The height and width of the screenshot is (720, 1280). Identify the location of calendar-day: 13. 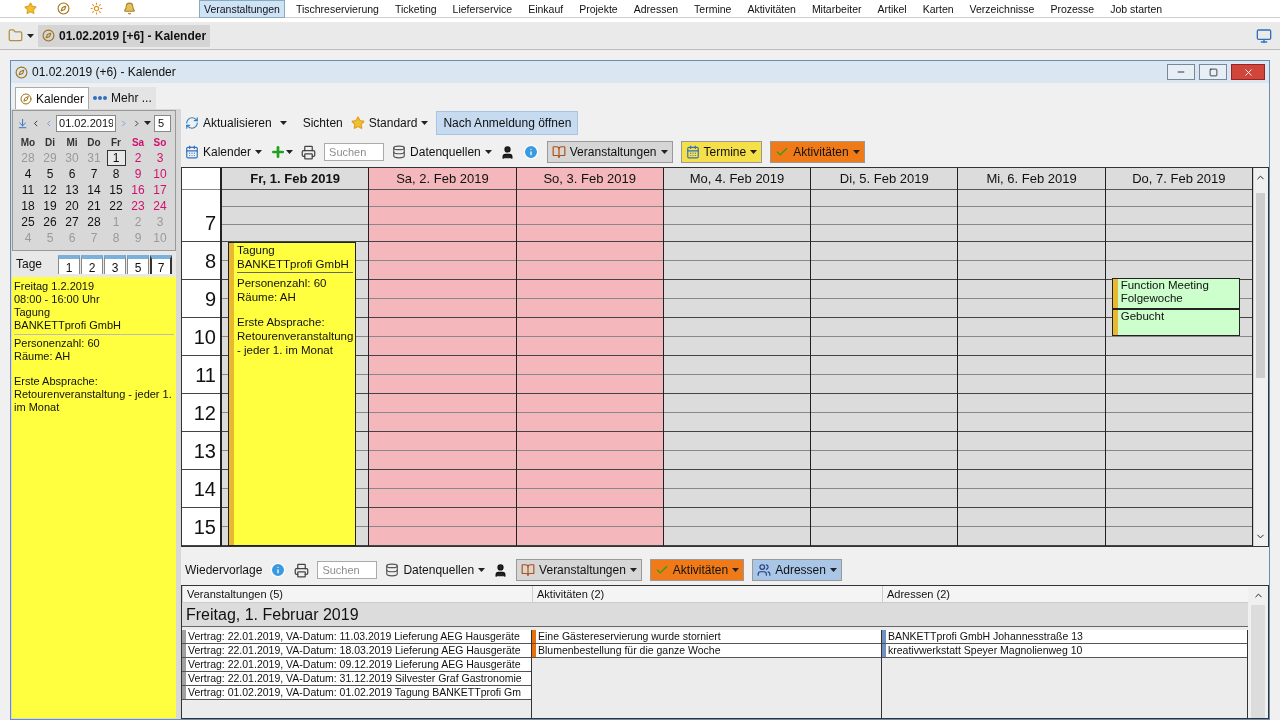
(72, 190).